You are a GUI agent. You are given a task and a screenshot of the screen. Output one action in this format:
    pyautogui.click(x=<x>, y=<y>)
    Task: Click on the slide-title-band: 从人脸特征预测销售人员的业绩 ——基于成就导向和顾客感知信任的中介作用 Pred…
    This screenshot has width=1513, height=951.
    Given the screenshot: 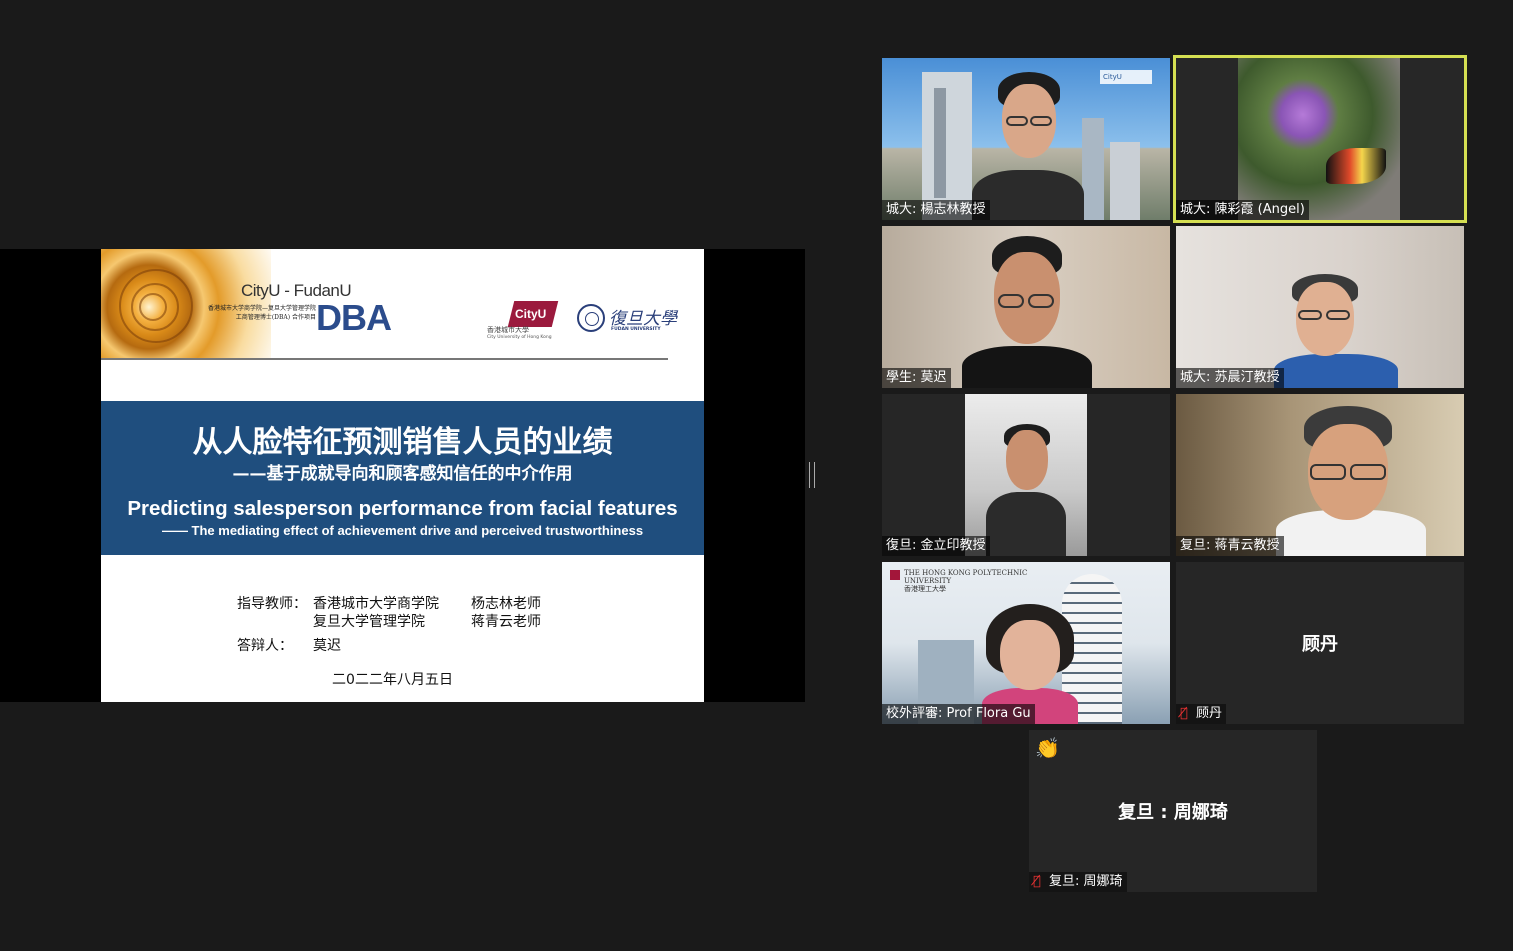 What is the action you would take?
    pyautogui.click(x=402, y=478)
    